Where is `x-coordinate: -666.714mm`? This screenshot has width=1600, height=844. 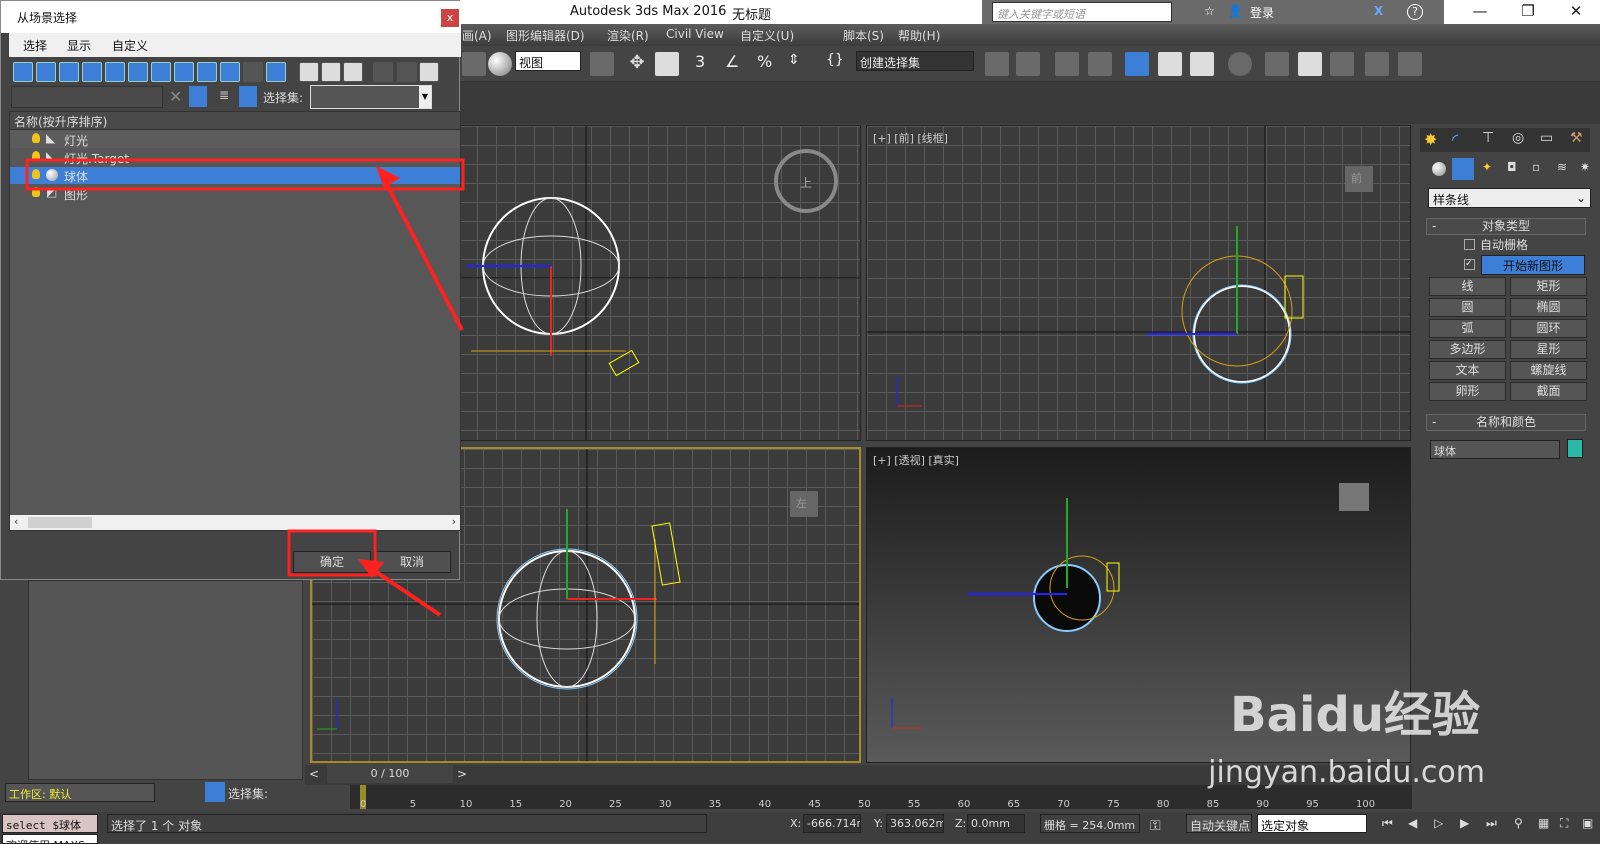
x-coordinate: -666.714mm is located at coordinates (832, 823).